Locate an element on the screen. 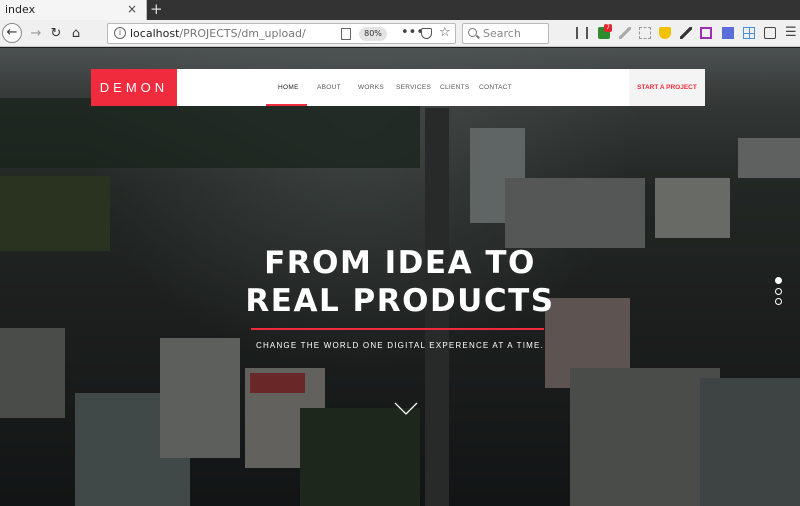 This screenshot has width=800, height=506. extension-screenshot-icon is located at coordinates (645, 33).